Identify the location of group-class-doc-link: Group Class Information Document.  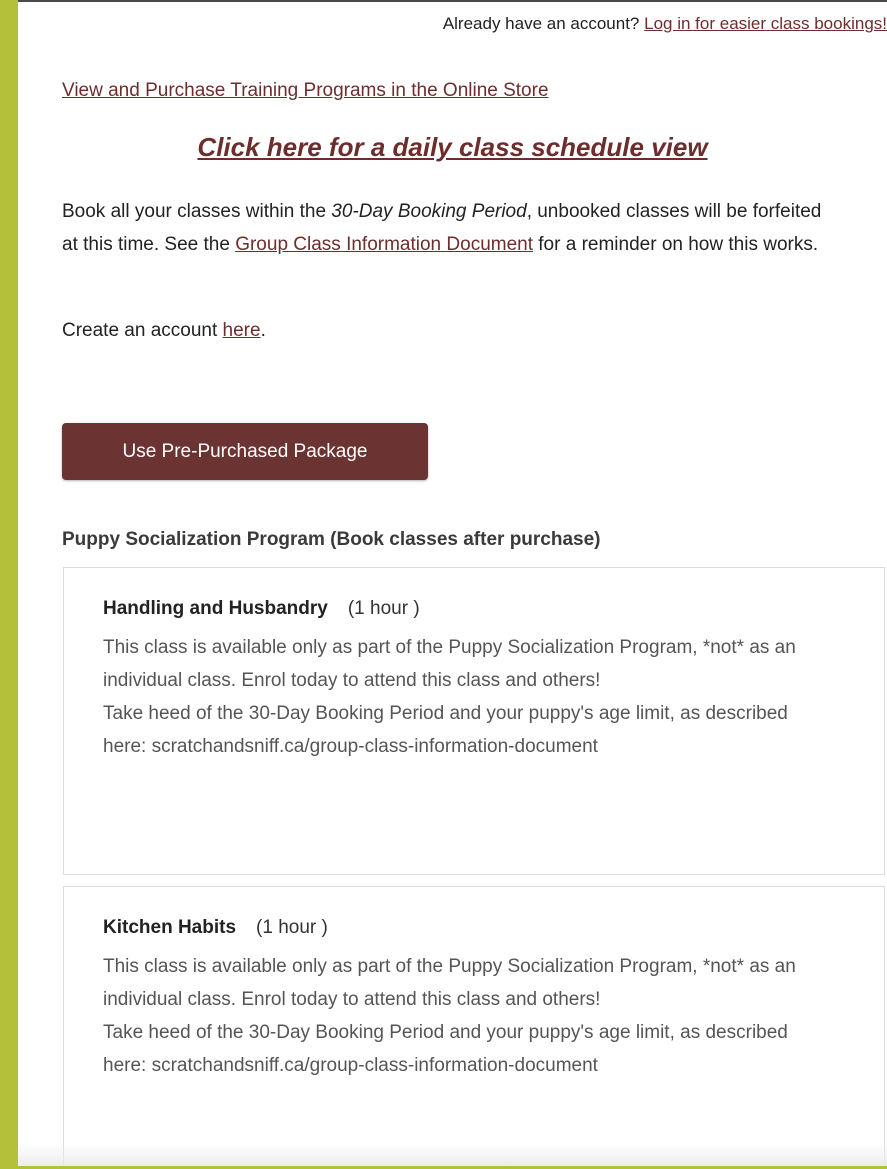
(384, 244).